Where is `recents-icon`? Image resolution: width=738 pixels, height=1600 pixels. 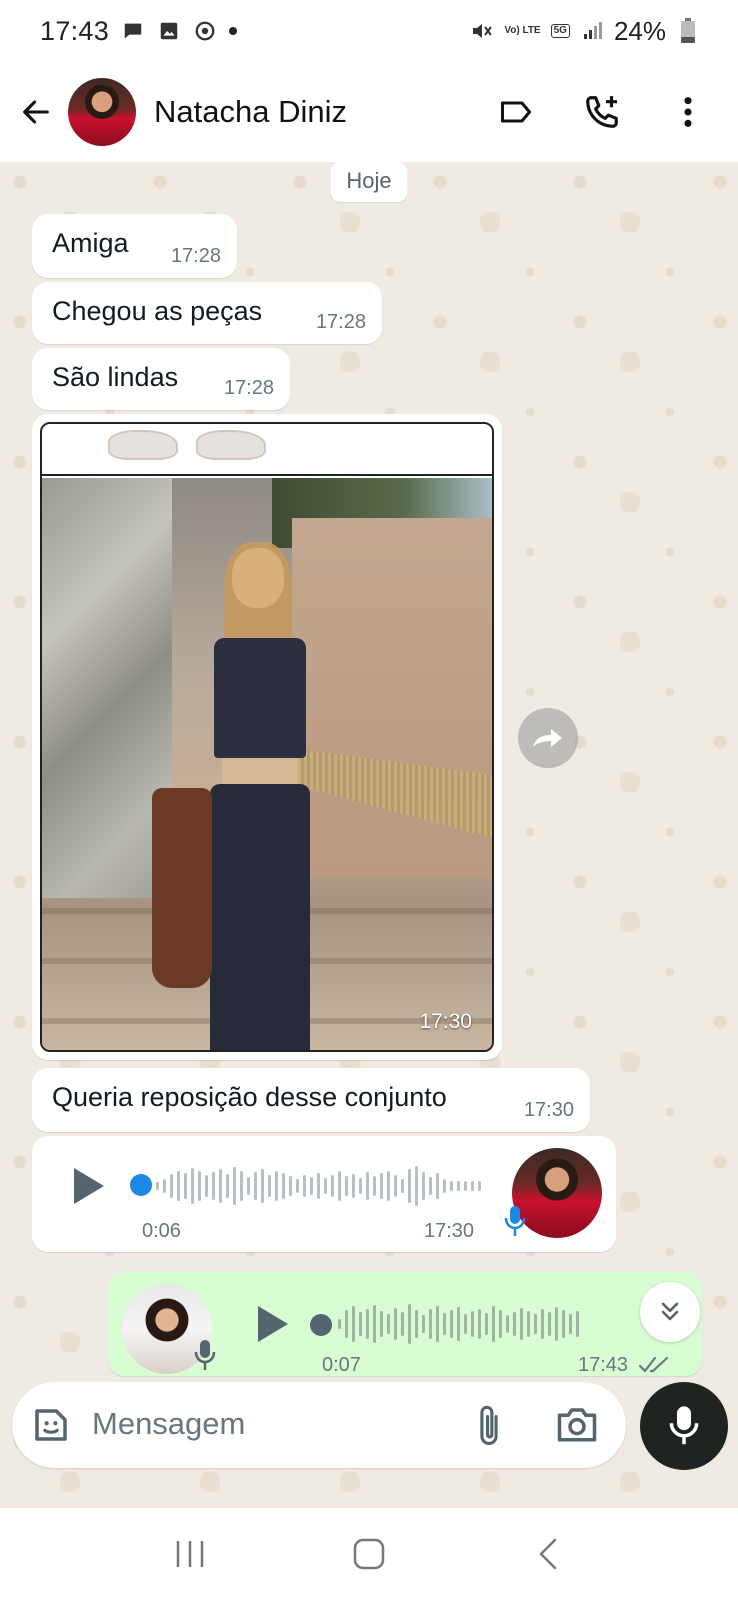 recents-icon is located at coordinates (189, 1554).